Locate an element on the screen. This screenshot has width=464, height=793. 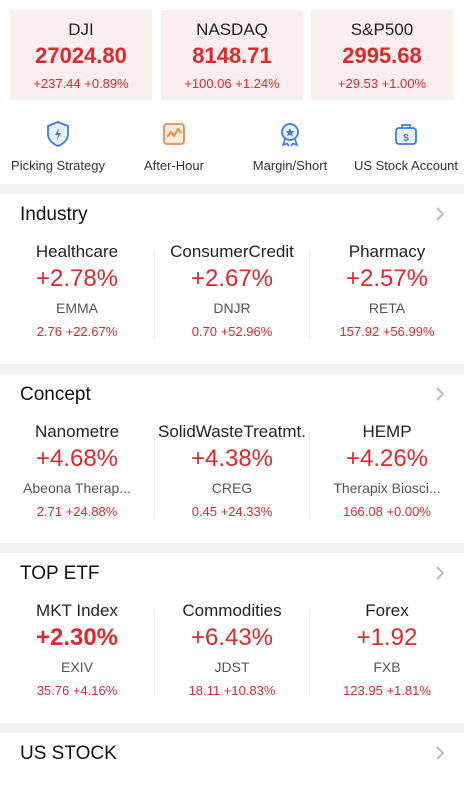
shortcut-label: US Stock Account is located at coordinates (406, 165).